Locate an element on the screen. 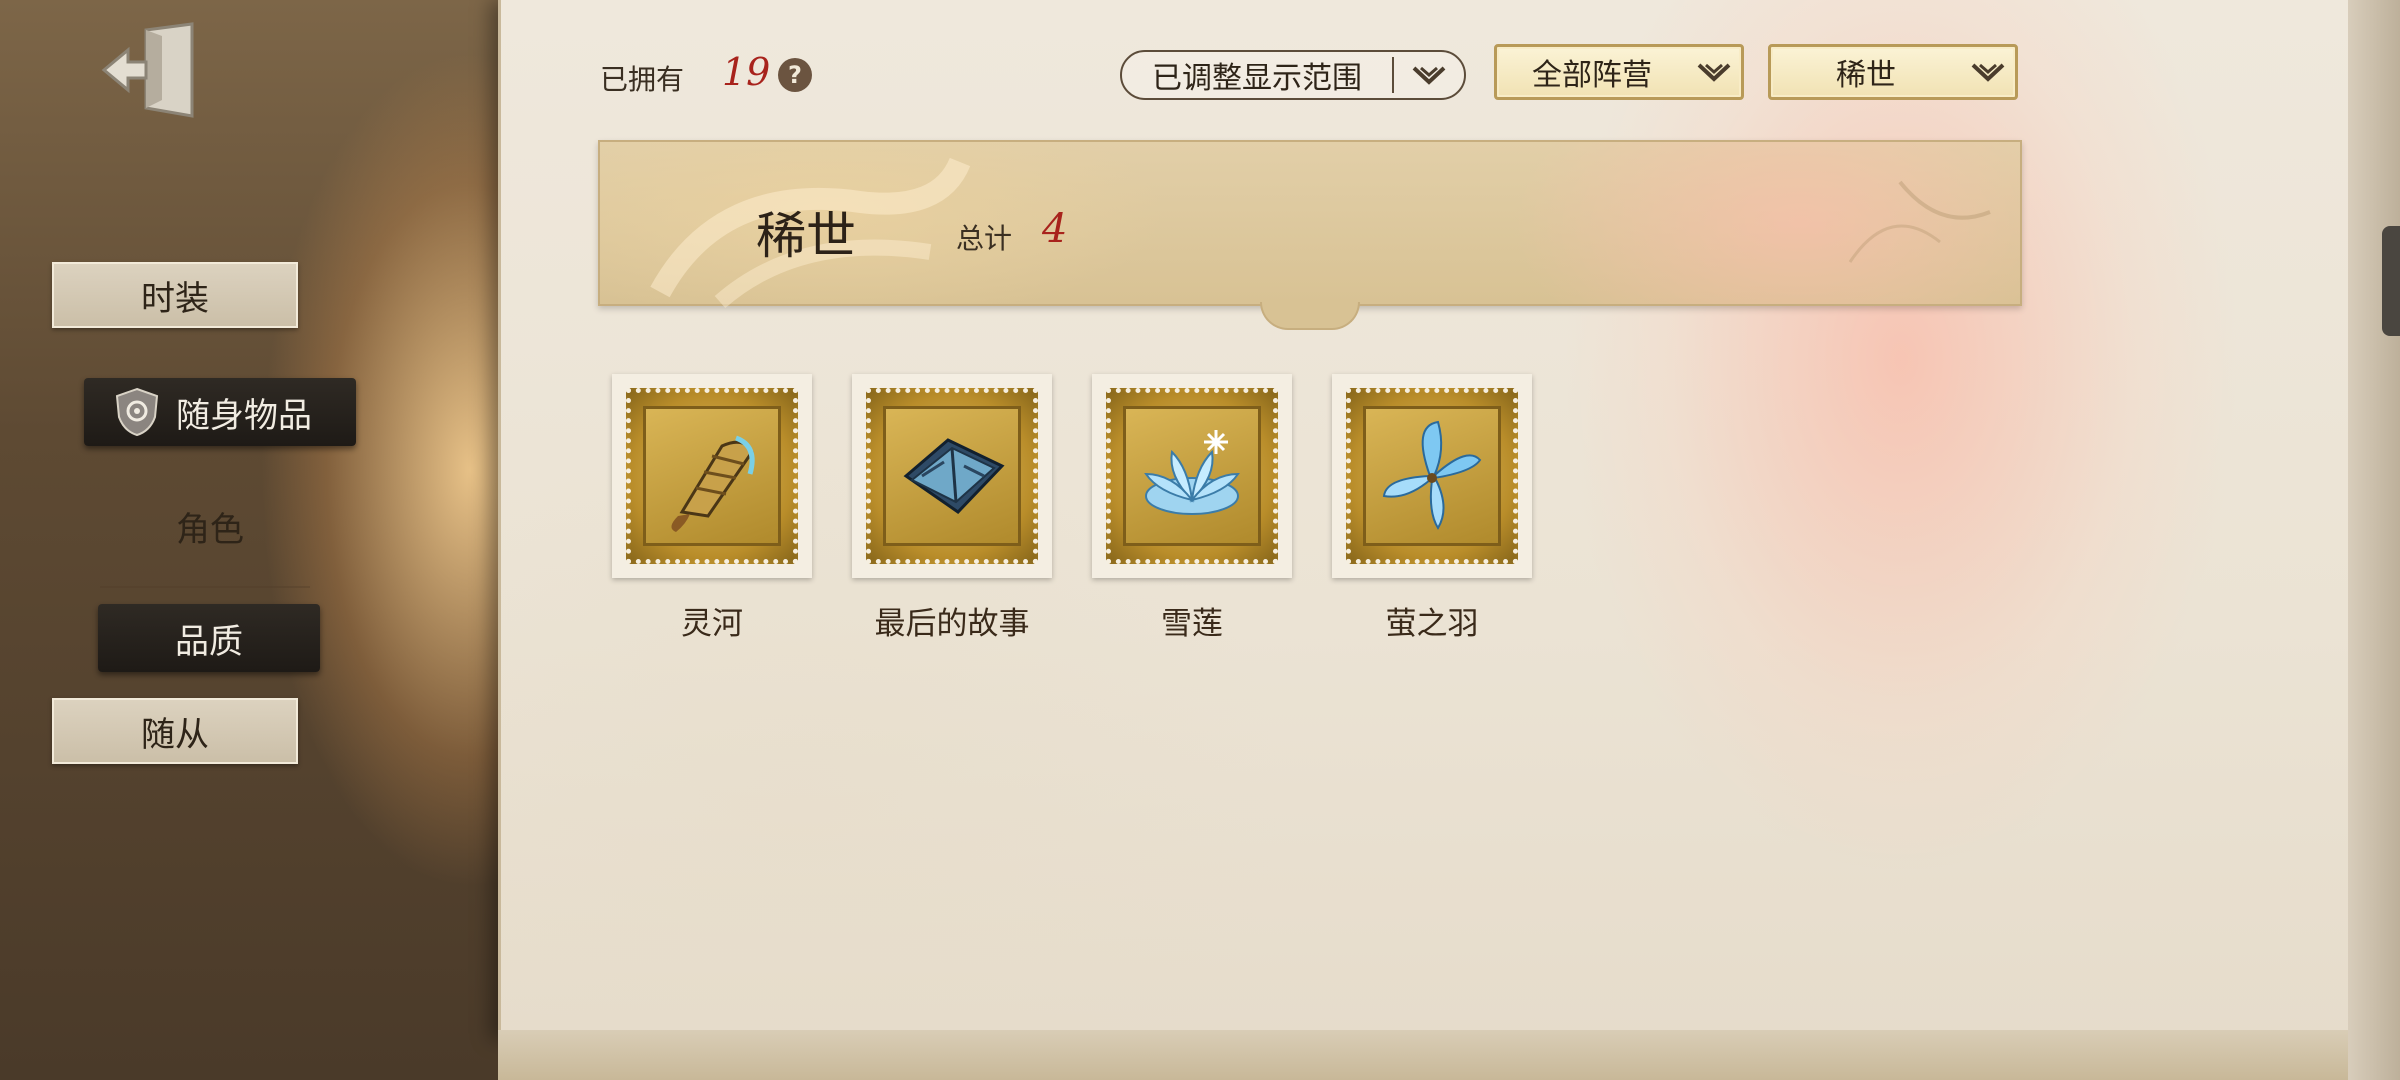 The width and height of the screenshot is (2400, 1080). category-title: 稀世 is located at coordinates (806, 236).